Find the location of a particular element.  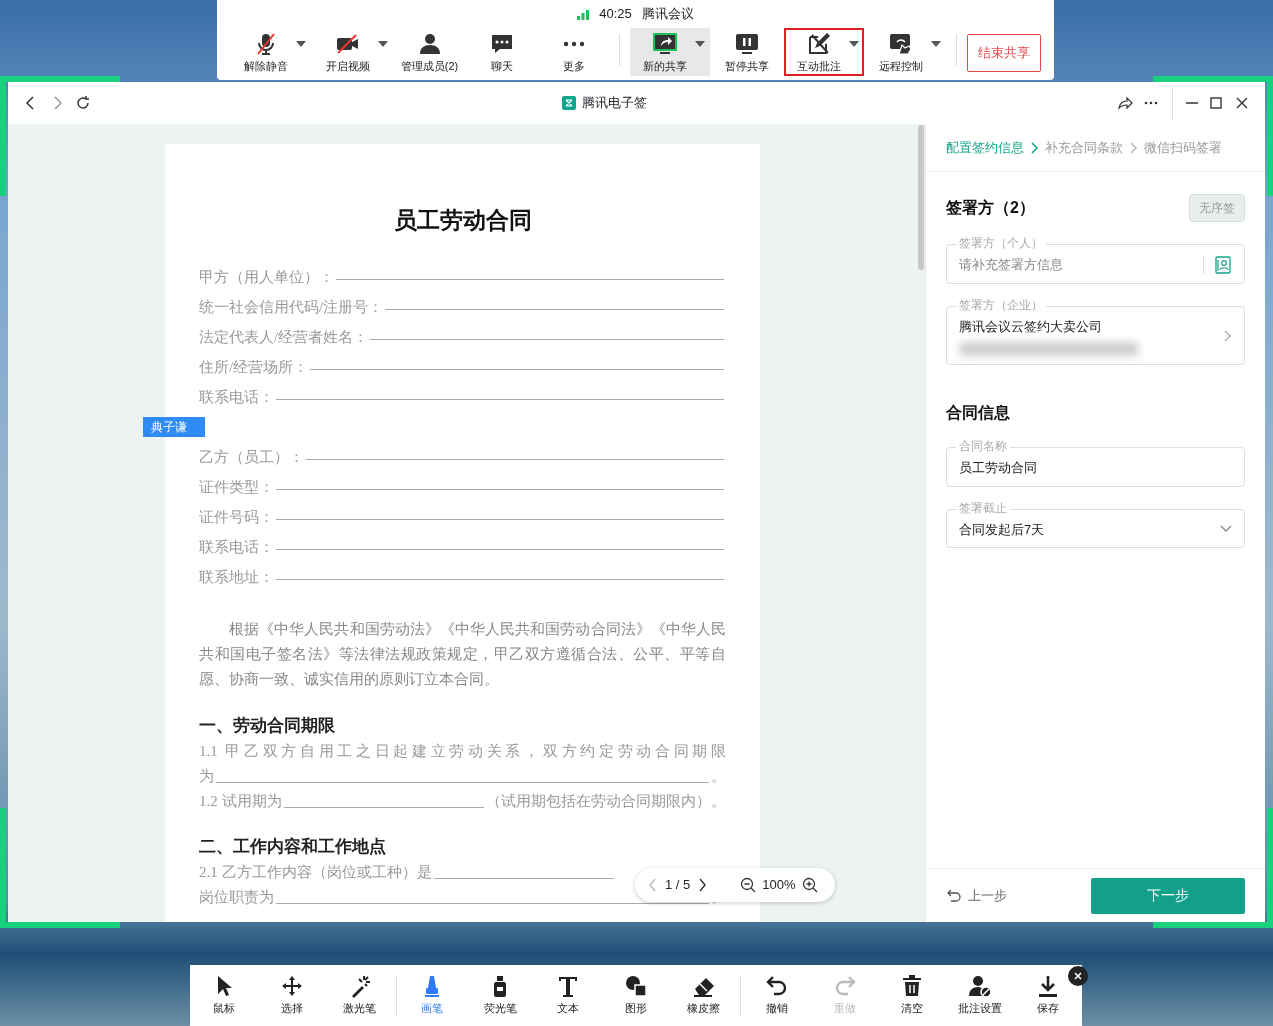

annotation-tool-button: 荧光笔 is located at coordinates (500, 995).